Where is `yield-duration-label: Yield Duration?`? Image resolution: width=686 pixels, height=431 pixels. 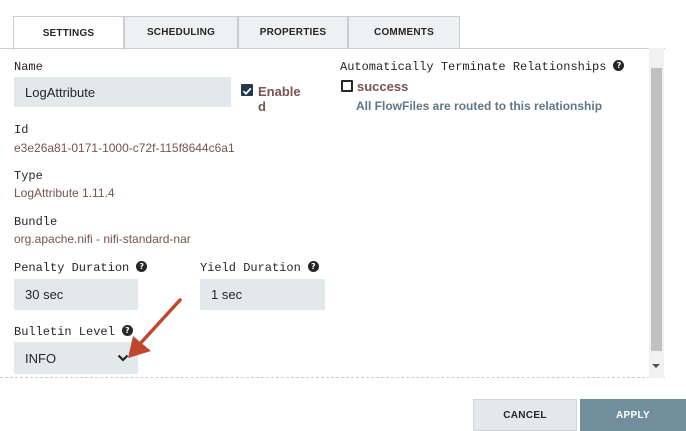 yield-duration-label: Yield Duration? is located at coordinates (259, 268).